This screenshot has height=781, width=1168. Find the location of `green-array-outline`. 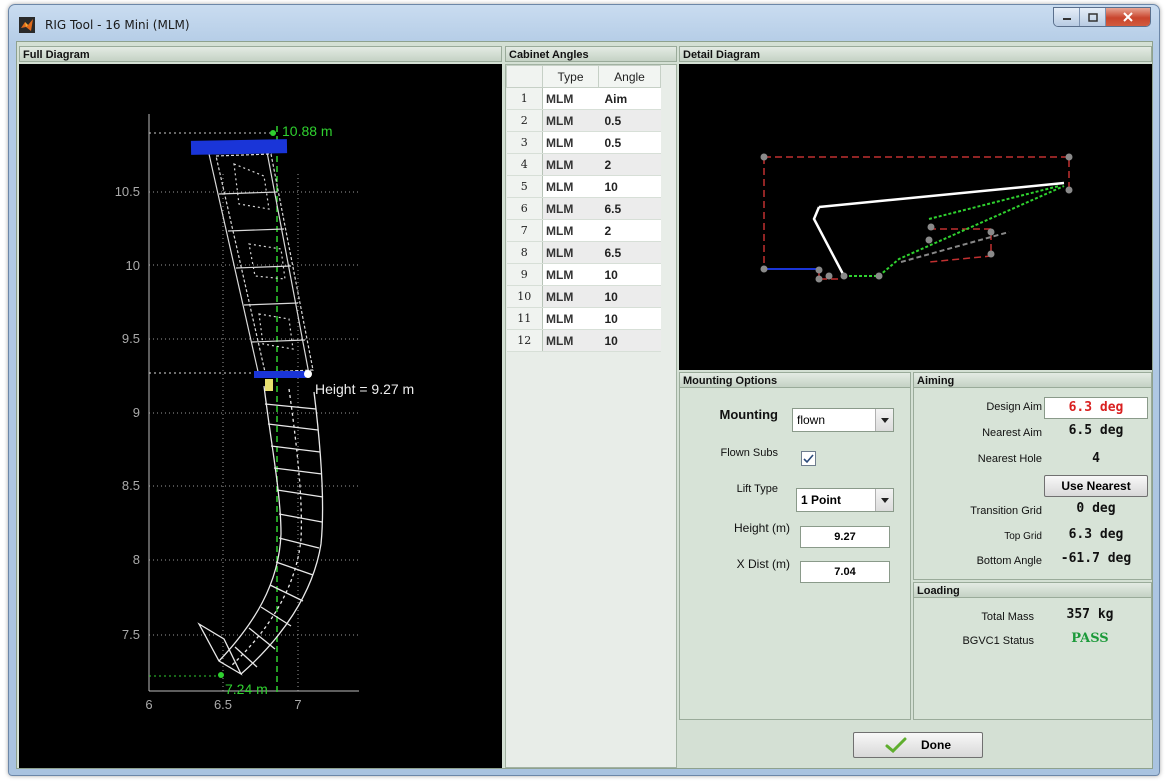

green-array-outline is located at coordinates (954, 231).